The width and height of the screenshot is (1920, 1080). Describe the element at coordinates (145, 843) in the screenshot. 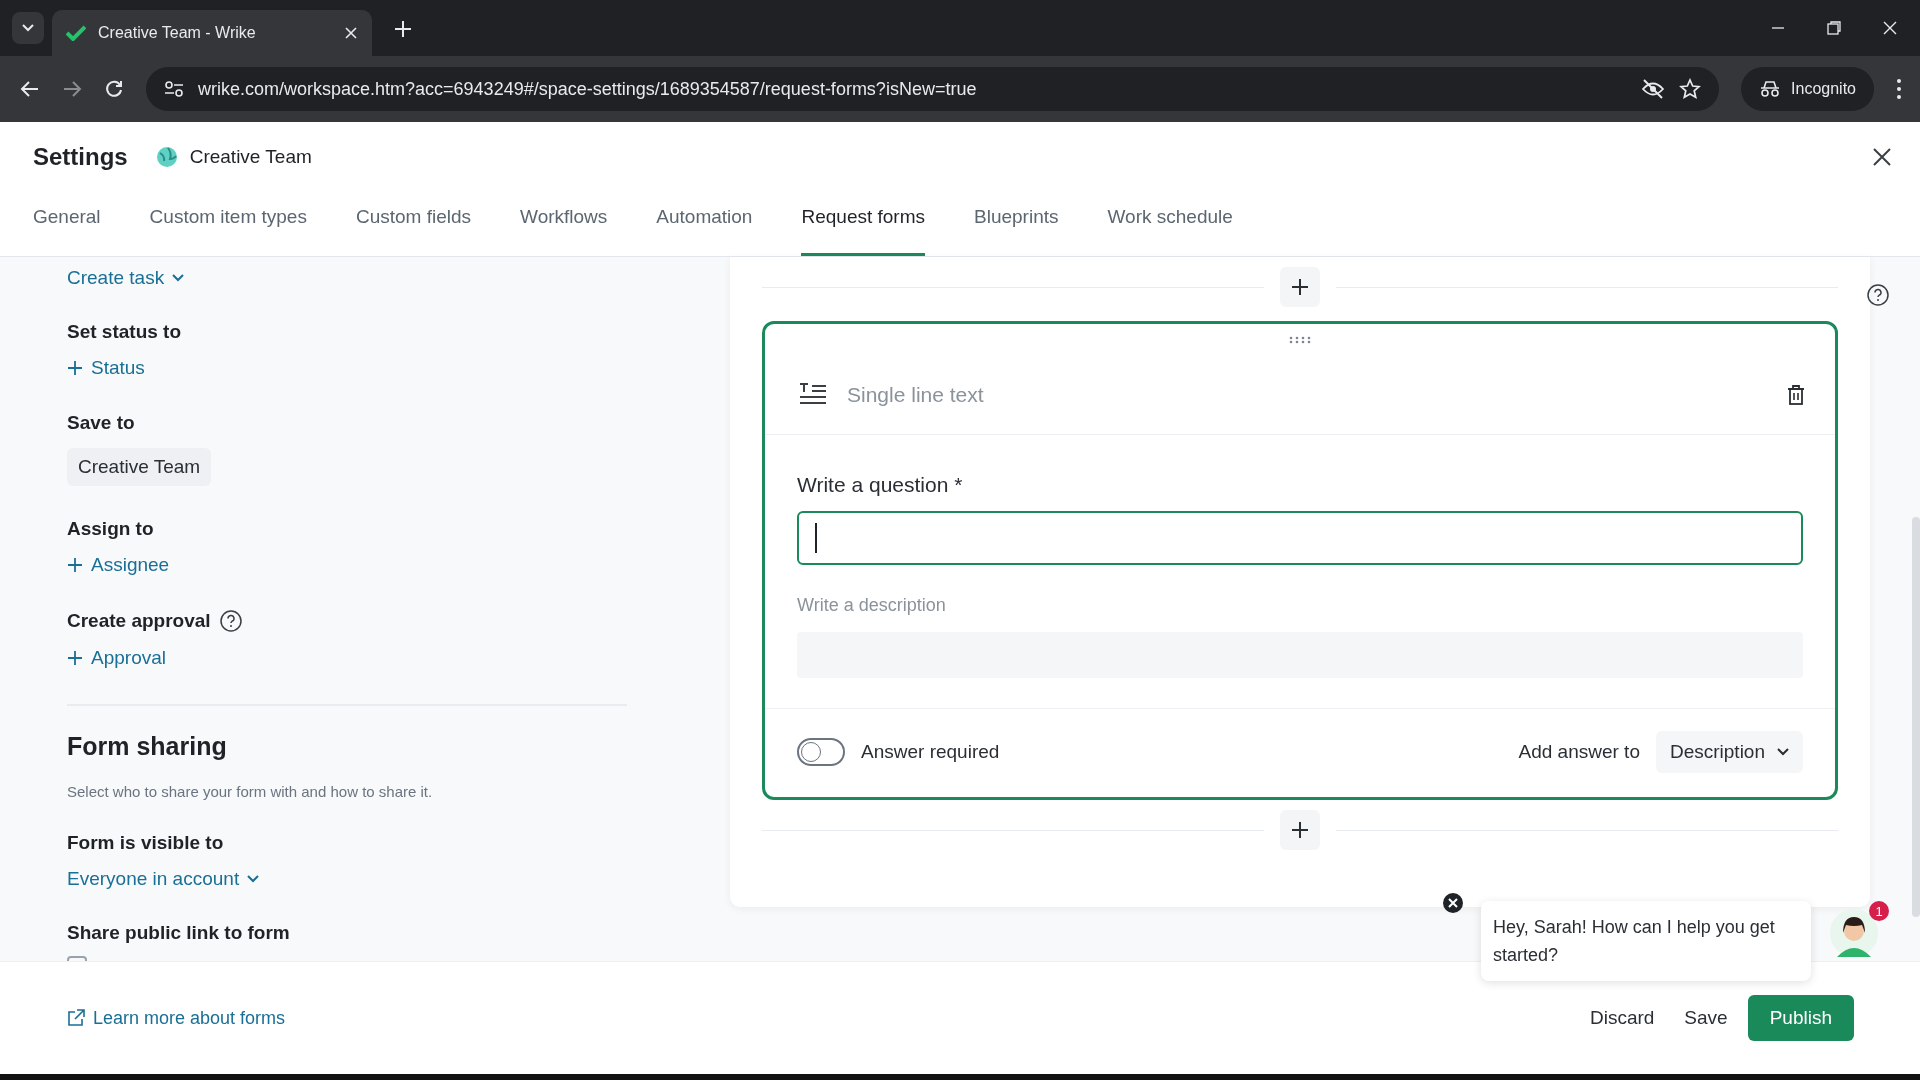

I see `field-label: Form is visible to` at that location.